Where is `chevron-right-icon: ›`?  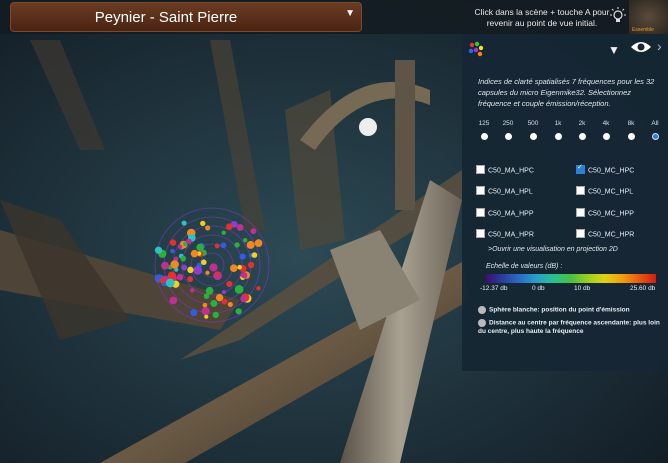 chevron-right-icon: › is located at coordinates (659, 46).